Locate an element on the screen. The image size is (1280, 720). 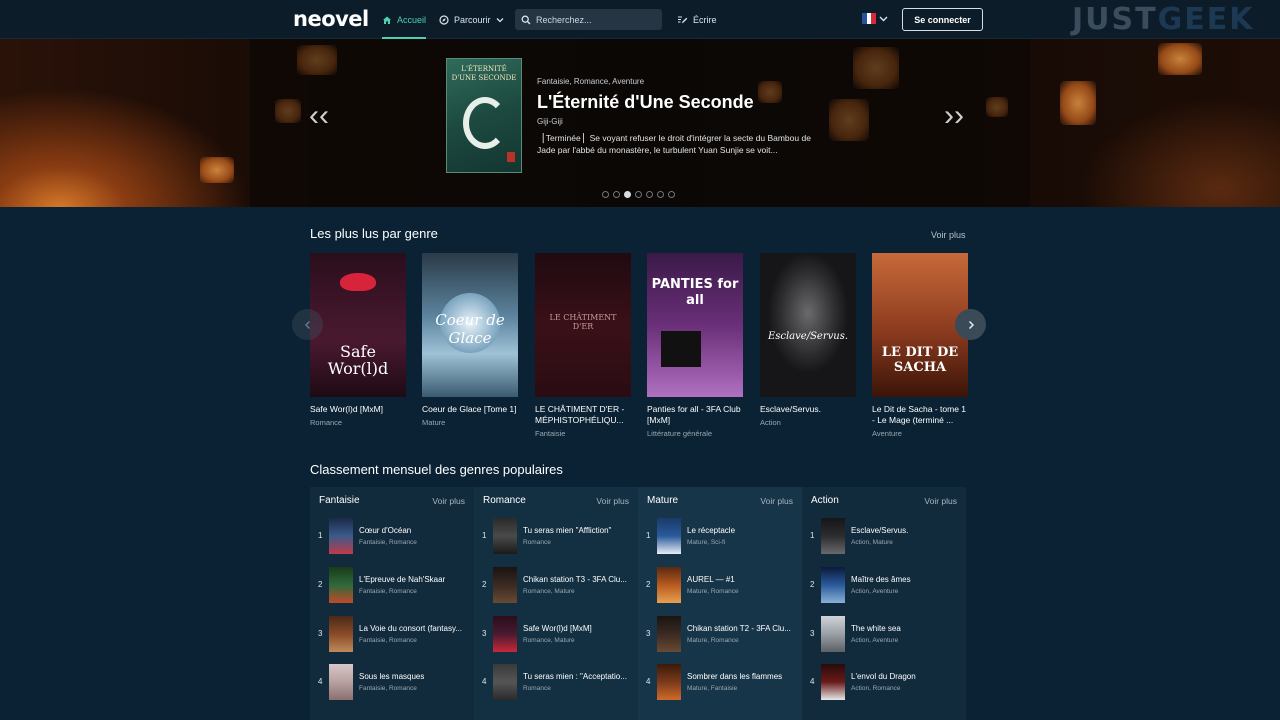
book-card: Esclave/Servus. Esclave/Servus. Action is located at coordinates (808, 340).